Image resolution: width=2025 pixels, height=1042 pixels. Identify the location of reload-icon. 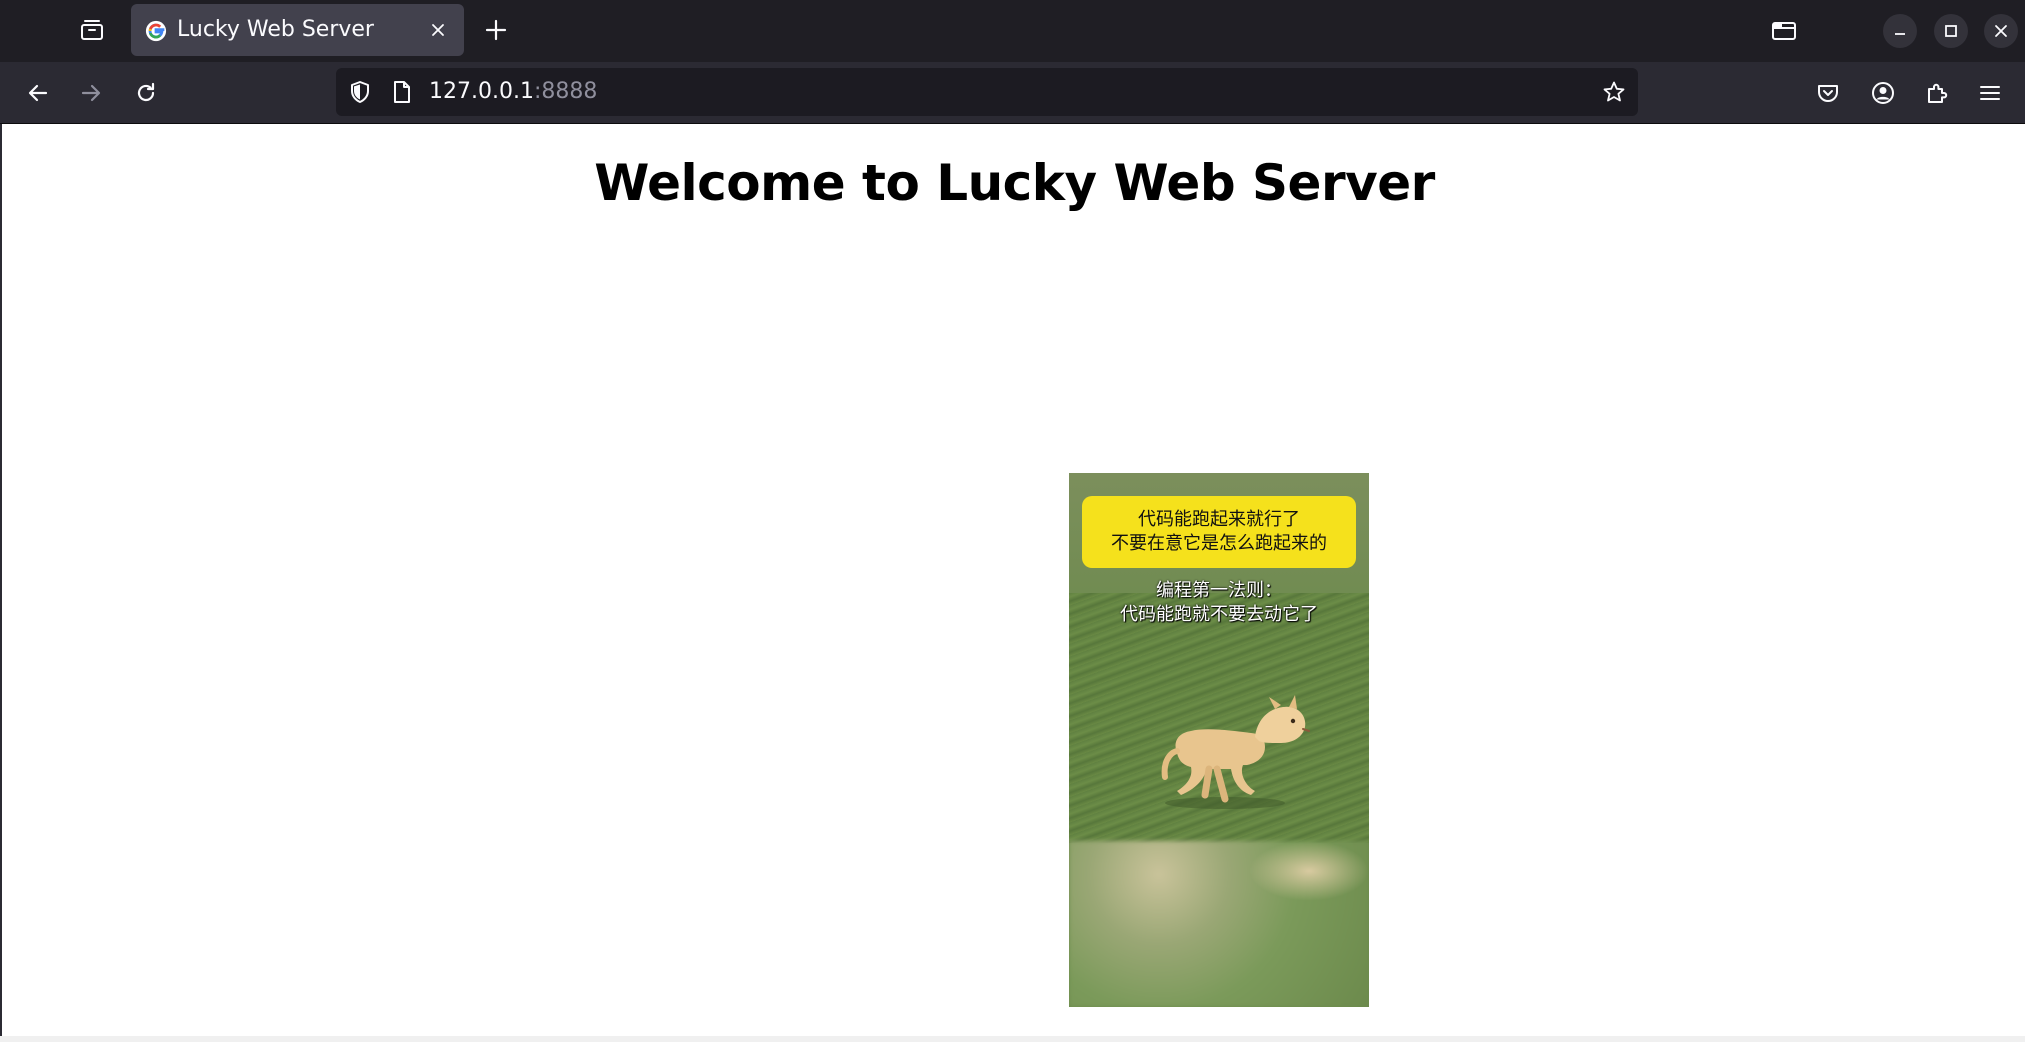
(146, 92).